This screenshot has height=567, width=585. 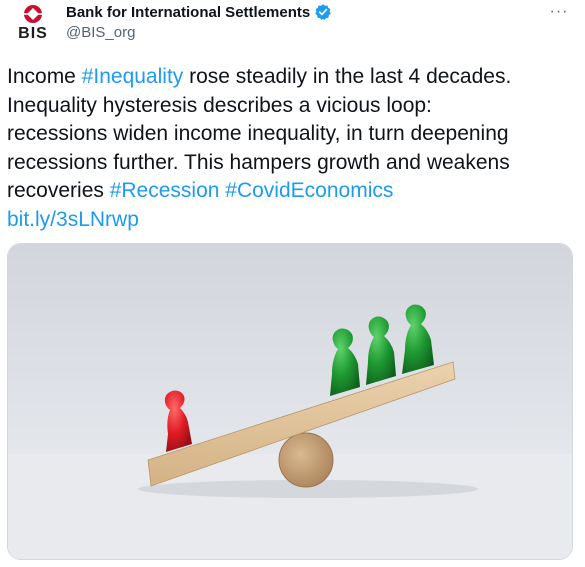 I want to click on text-segment: rose steadily in the last 4 decades., so click(x=347, y=76).